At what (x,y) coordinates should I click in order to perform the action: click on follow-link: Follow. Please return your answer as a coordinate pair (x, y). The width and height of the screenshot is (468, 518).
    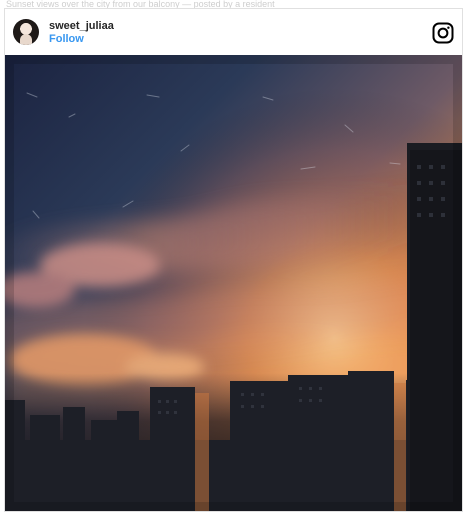
    Looking at the image, I should click on (66, 39).